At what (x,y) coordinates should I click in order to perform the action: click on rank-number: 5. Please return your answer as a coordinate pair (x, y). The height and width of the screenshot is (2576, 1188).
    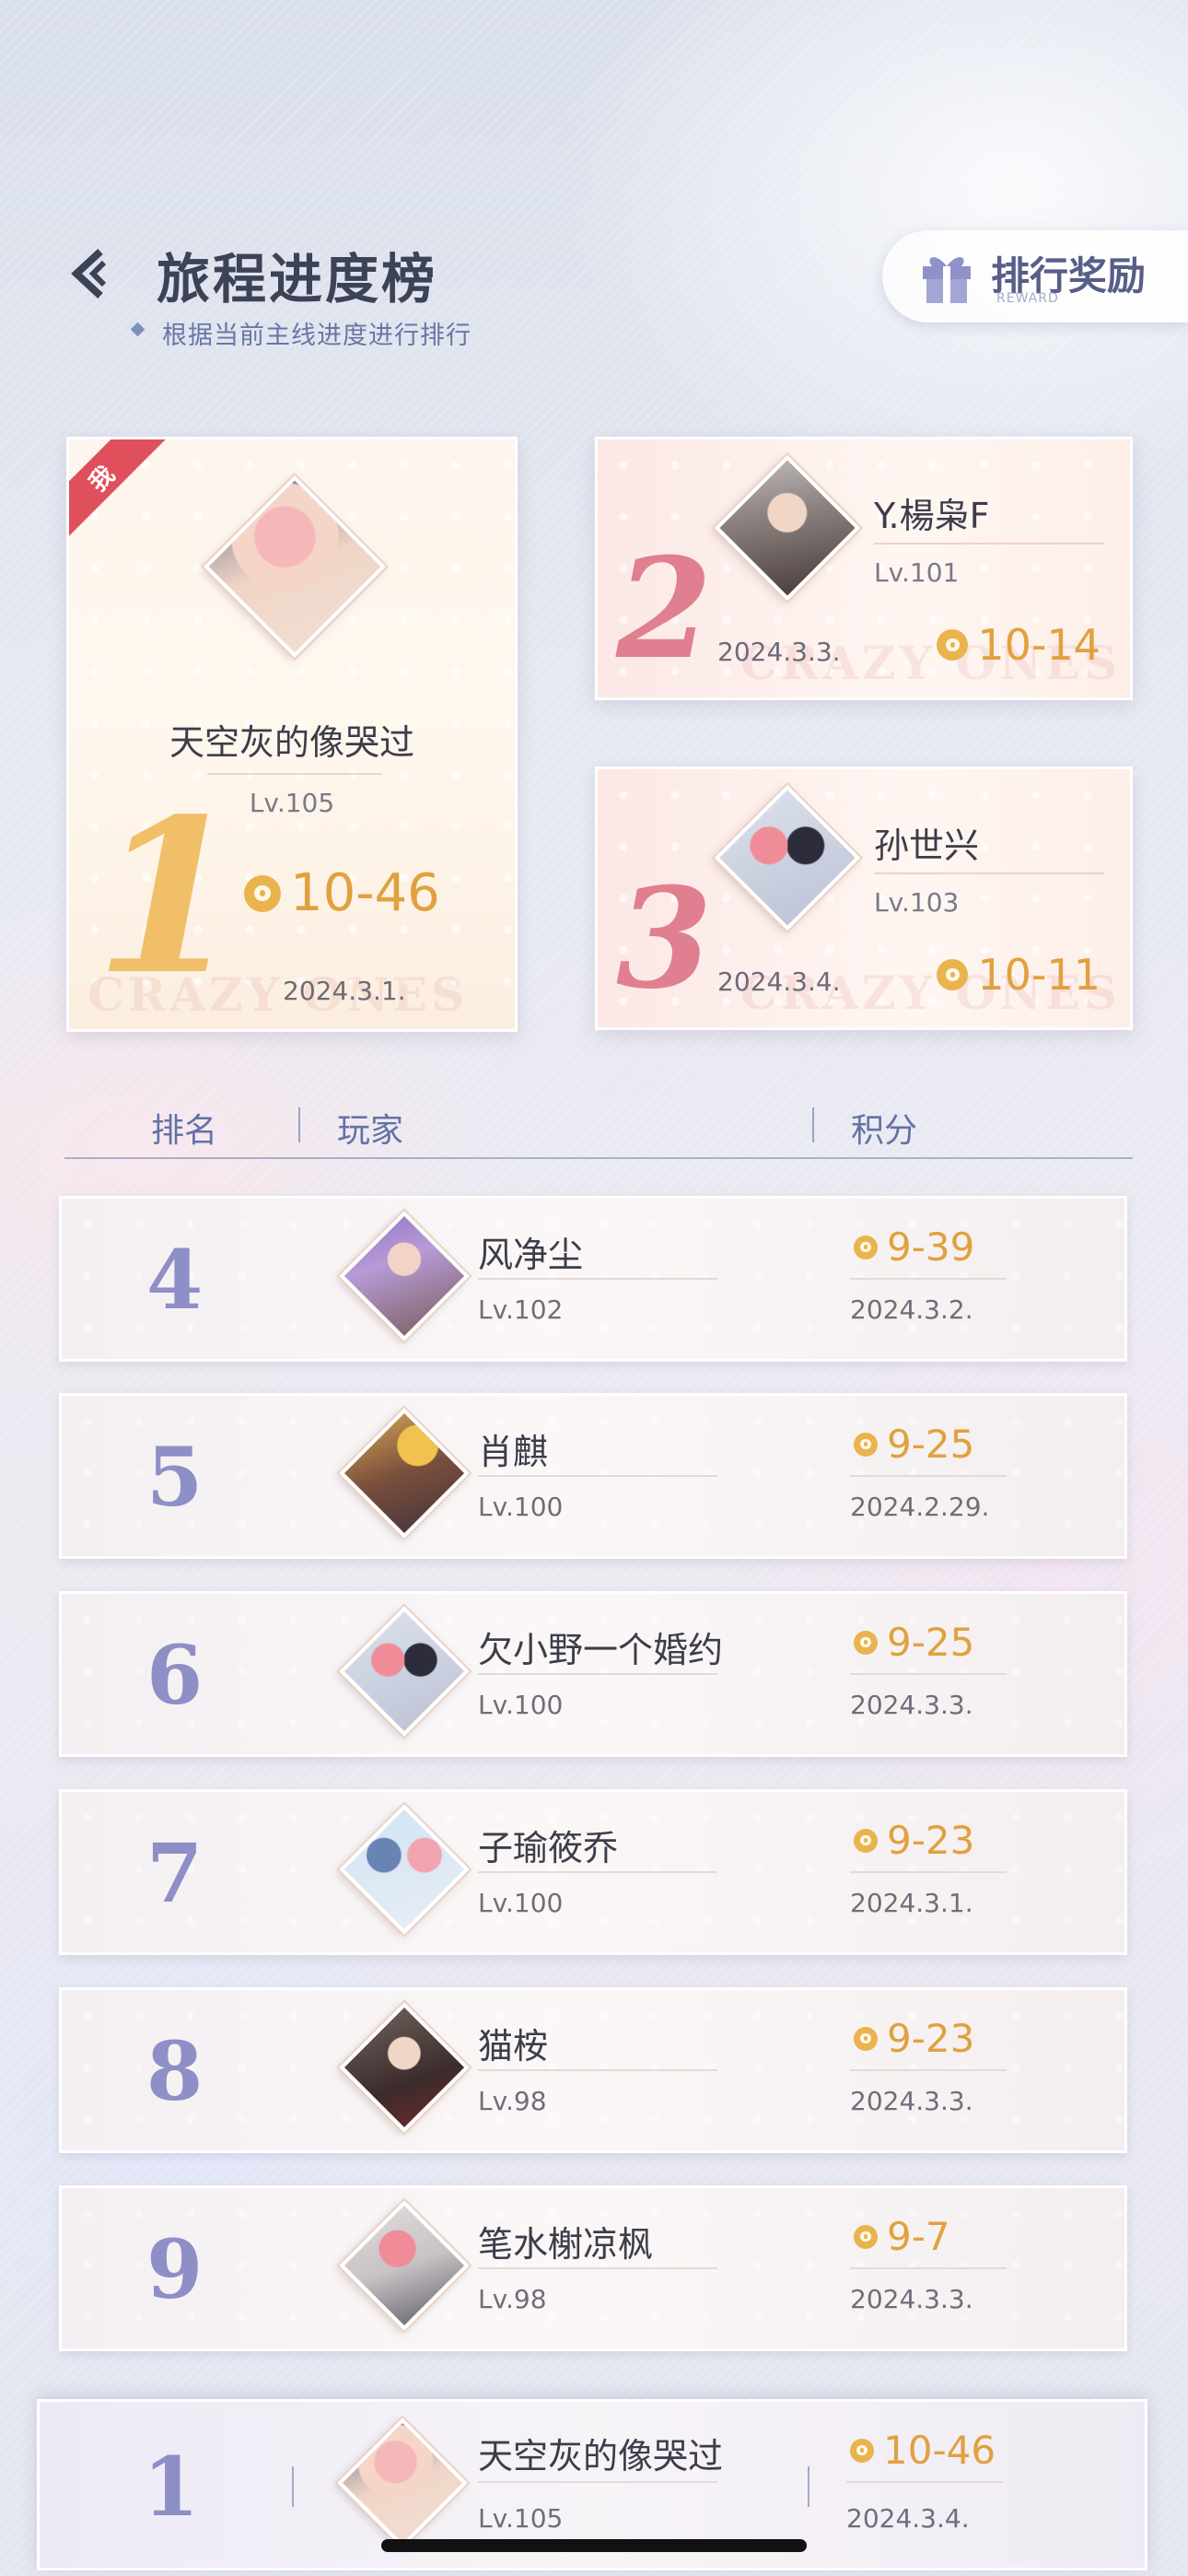
    Looking at the image, I should click on (175, 1477).